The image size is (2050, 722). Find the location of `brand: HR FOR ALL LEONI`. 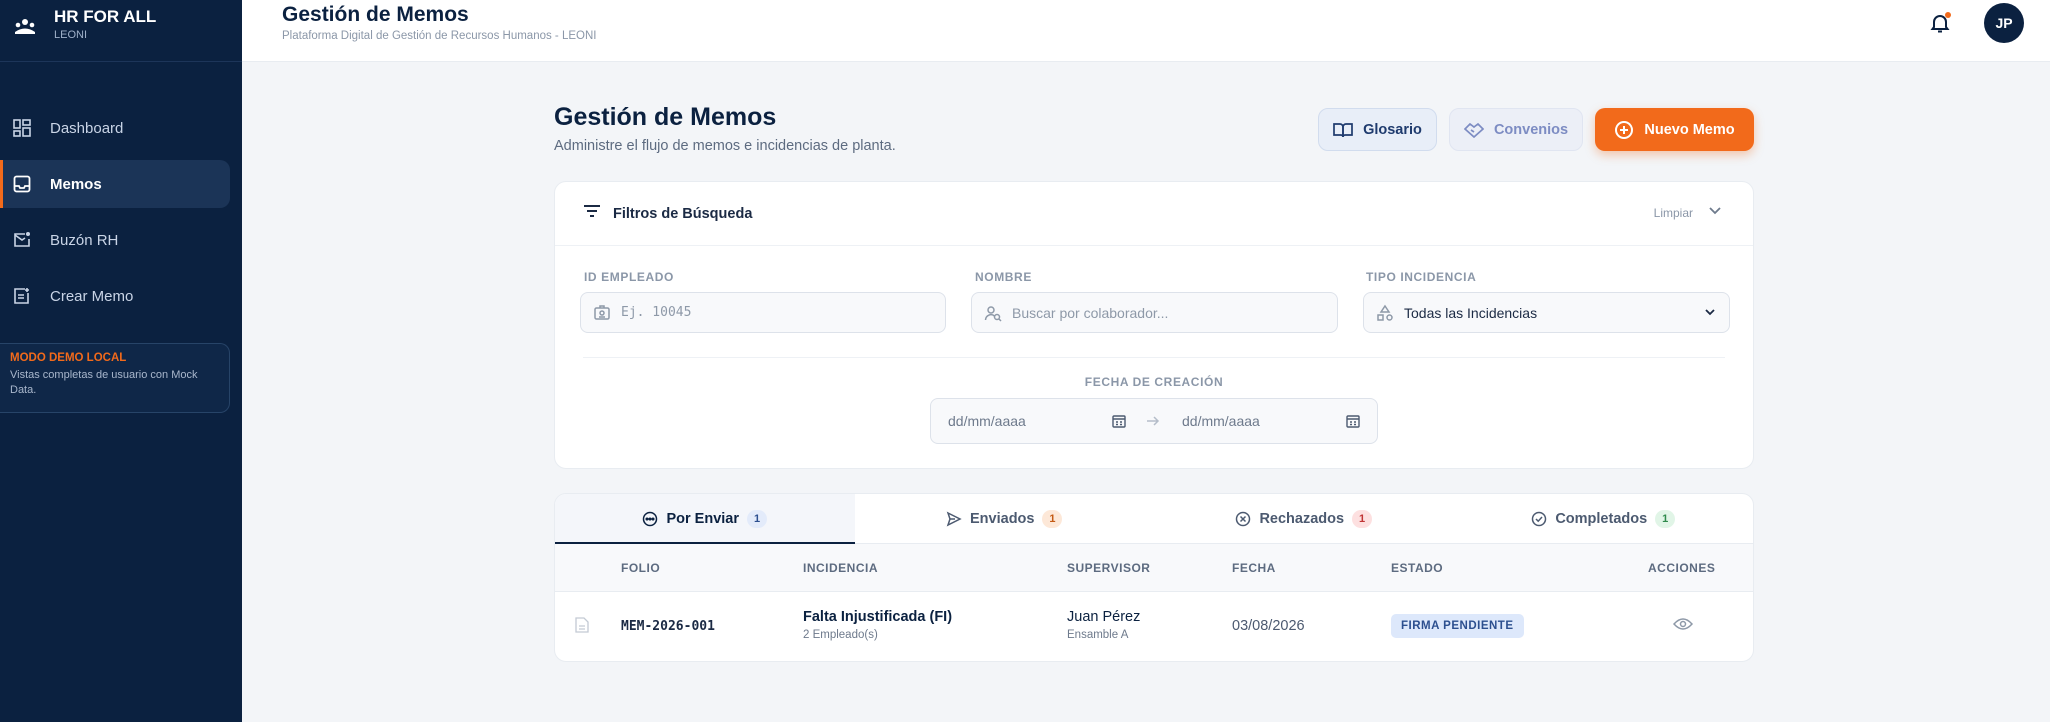

brand: HR FOR ALL LEONI is located at coordinates (121, 31).